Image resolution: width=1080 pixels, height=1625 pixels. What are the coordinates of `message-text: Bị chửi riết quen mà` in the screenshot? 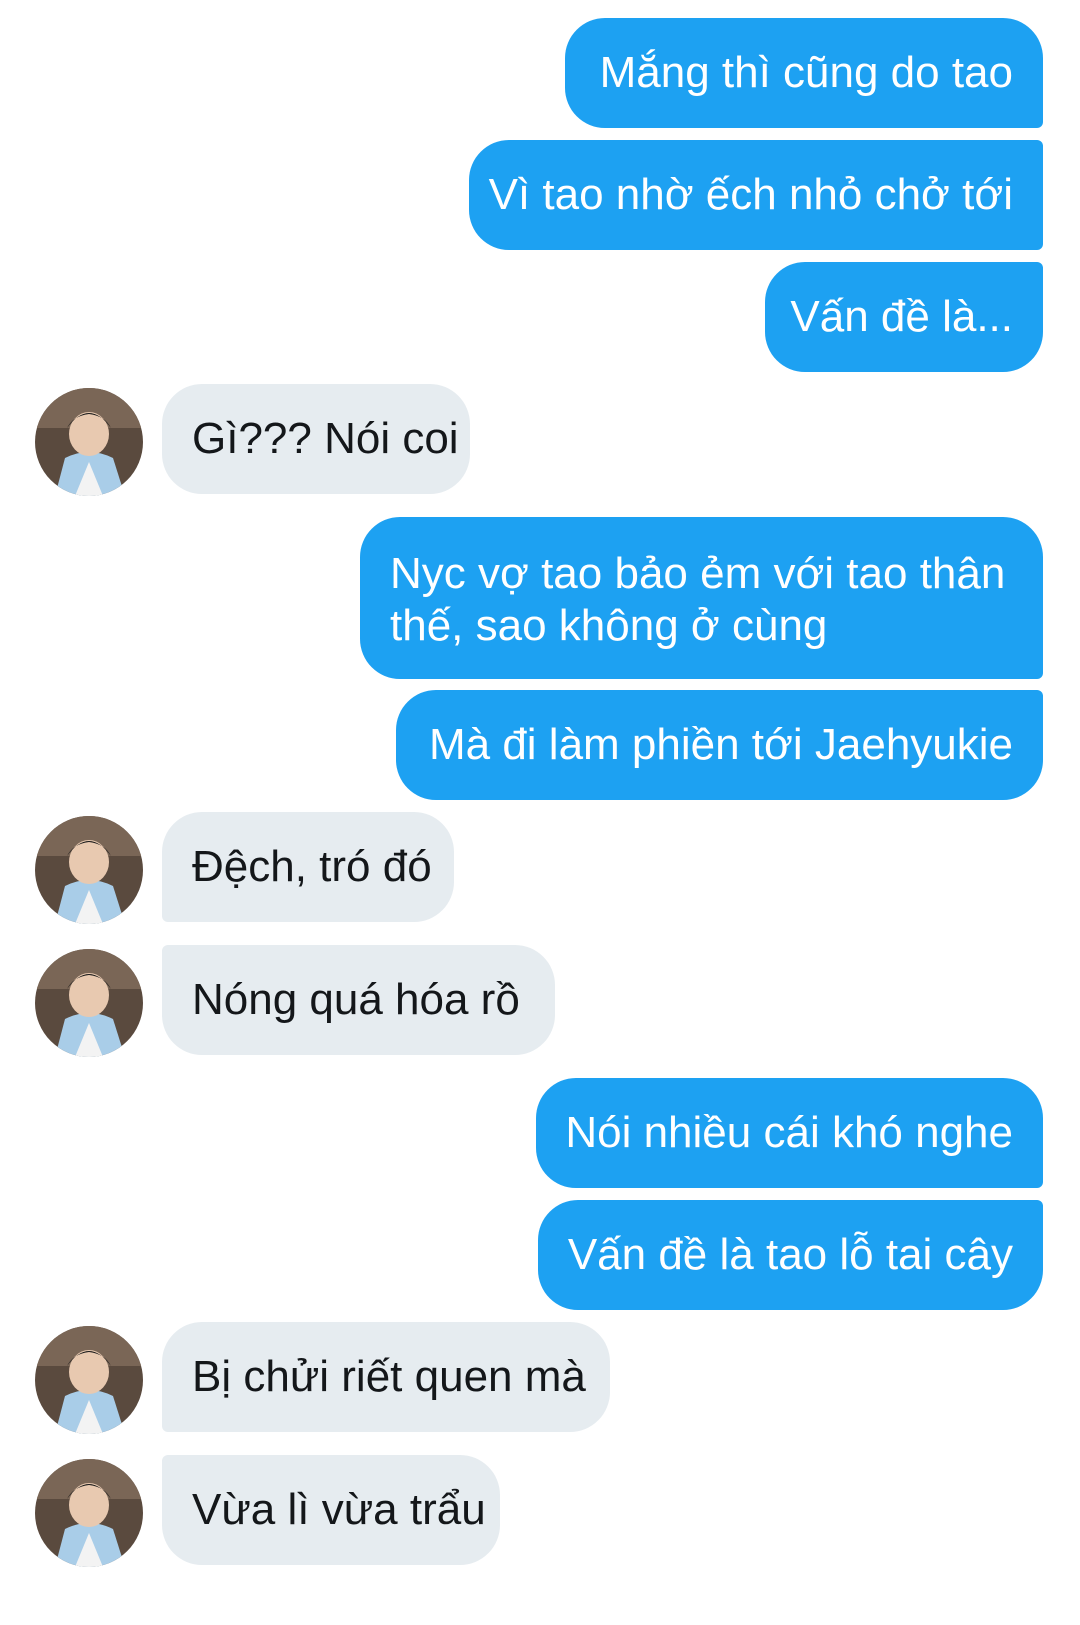 It's located at (389, 1376).